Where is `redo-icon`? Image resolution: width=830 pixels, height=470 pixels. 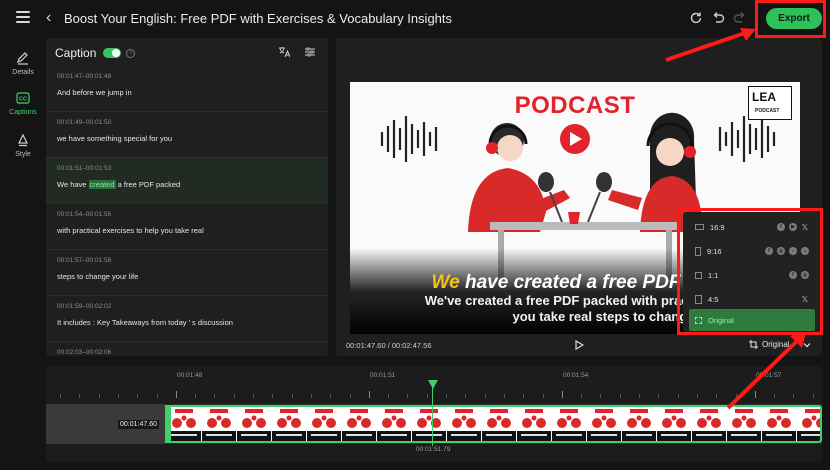
redo-icon is located at coordinates (740, 18).